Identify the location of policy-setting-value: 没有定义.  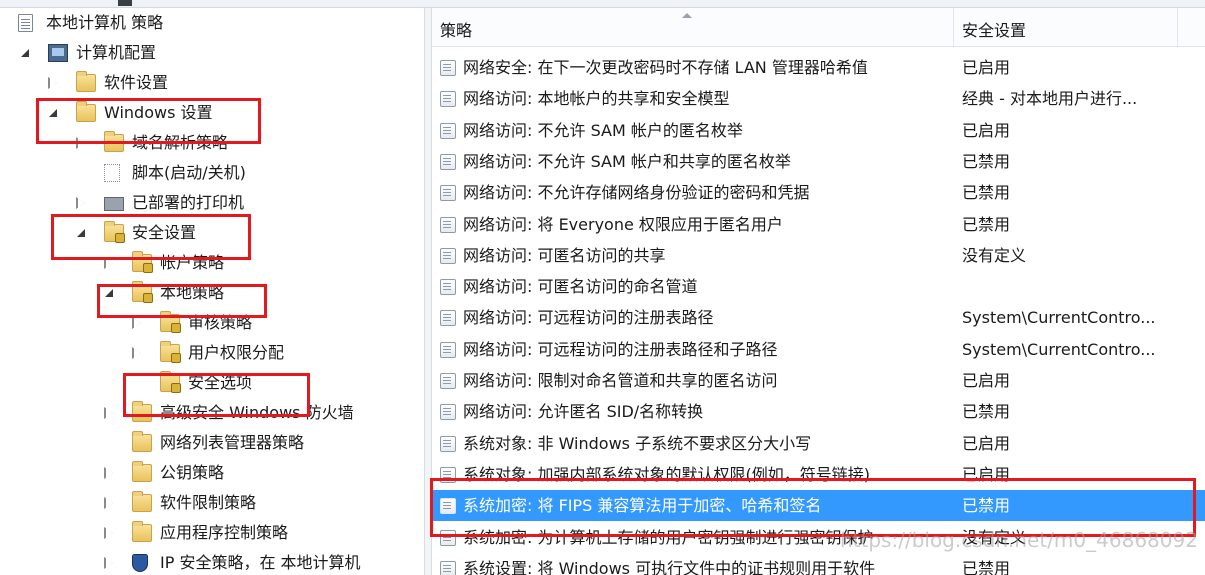
(994, 255).